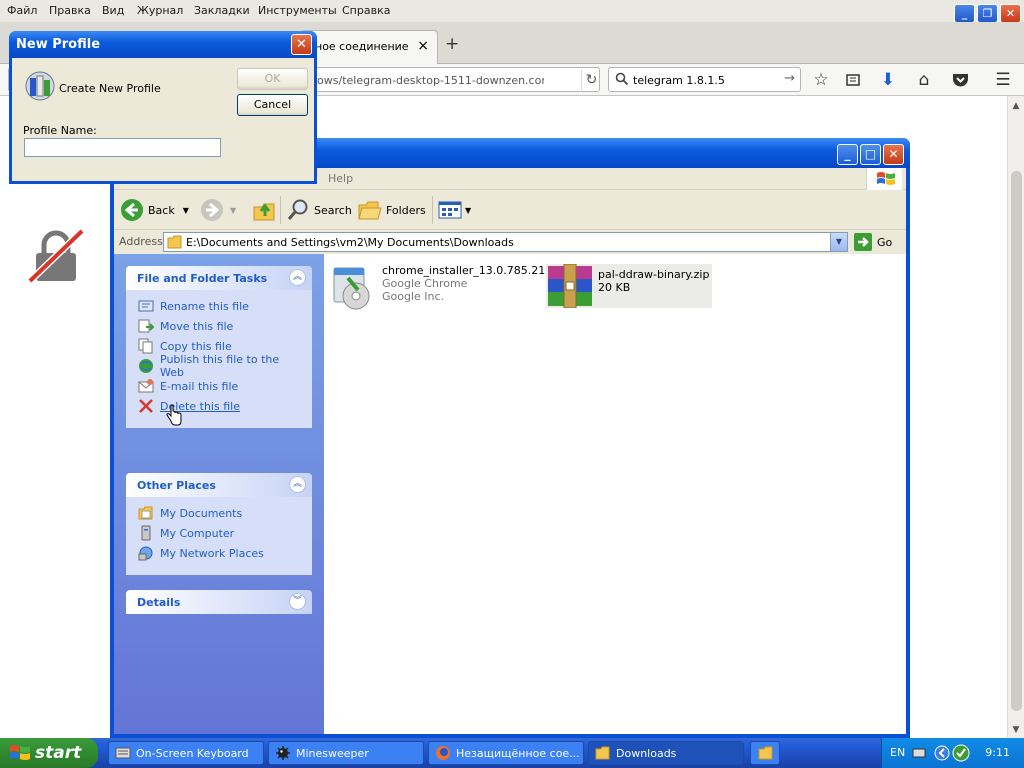  What do you see at coordinates (219, 485) in the screenshot?
I see `panel-header: Other Places ︽` at bounding box center [219, 485].